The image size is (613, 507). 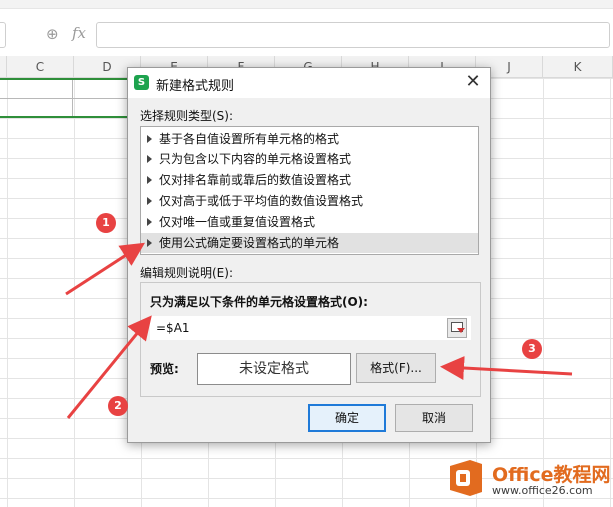 What do you see at coordinates (310, 328) in the screenshot?
I see `formula-field: =$A1` at bounding box center [310, 328].